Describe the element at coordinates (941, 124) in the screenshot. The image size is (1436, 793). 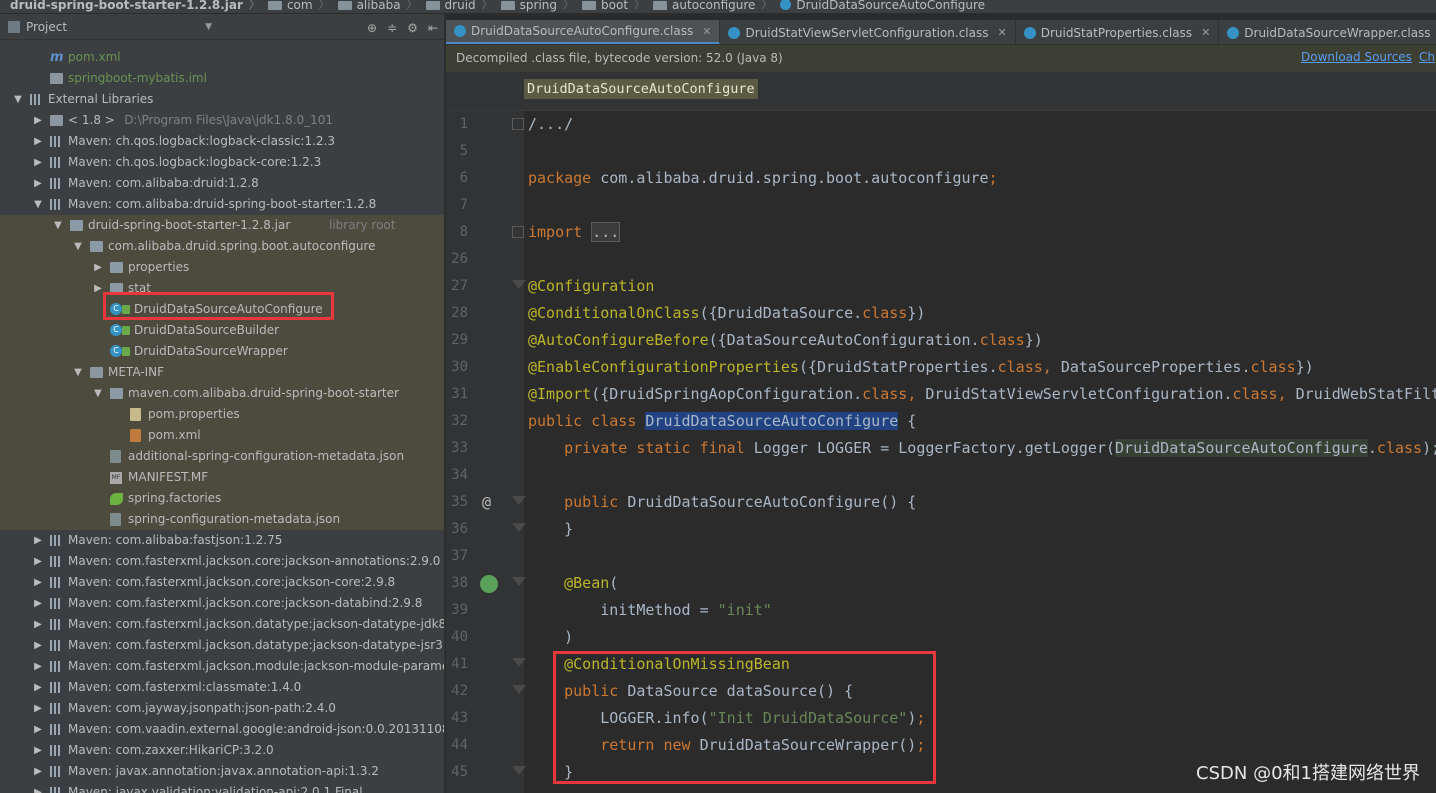
I see `code-line: 1 /.../` at that location.